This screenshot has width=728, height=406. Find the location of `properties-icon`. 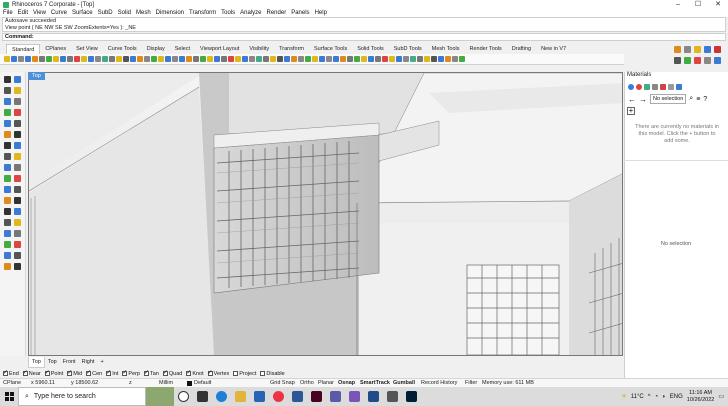

properties-icon is located at coordinates (707, 49).